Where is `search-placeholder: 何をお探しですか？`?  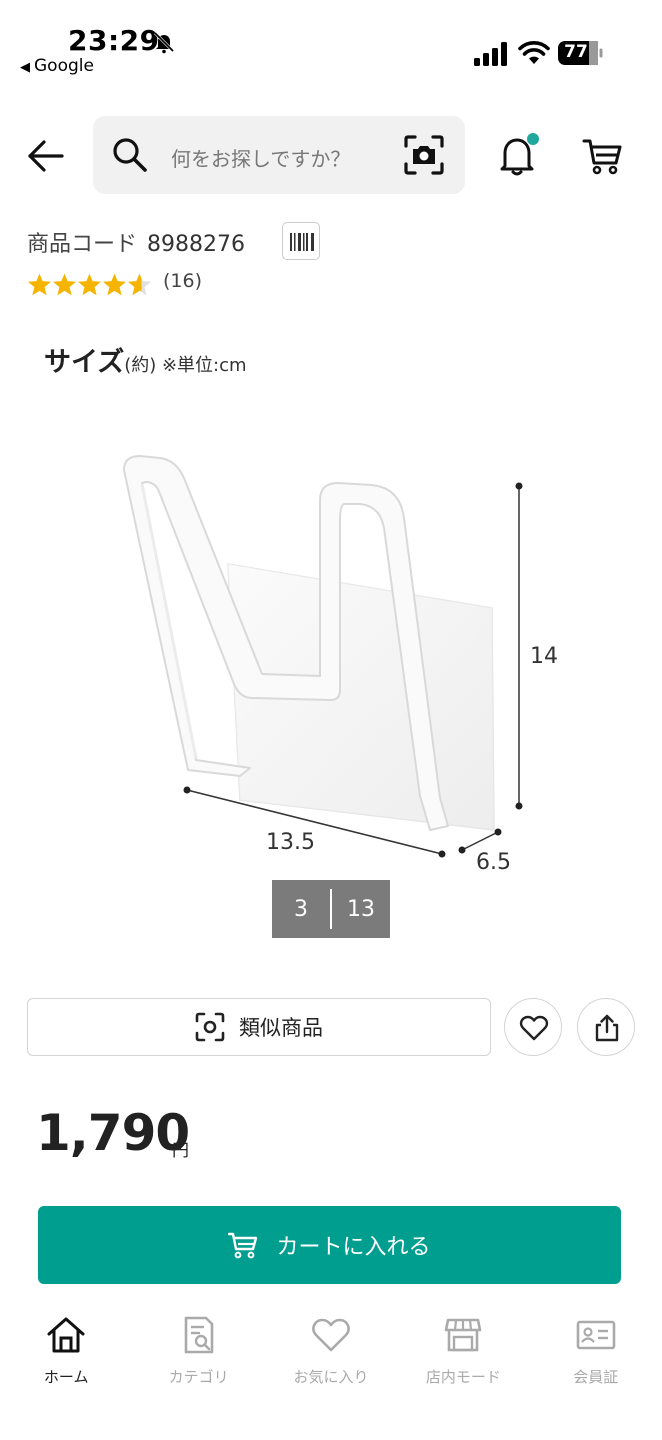 search-placeholder: 何をお探しですか？ is located at coordinates (261, 159).